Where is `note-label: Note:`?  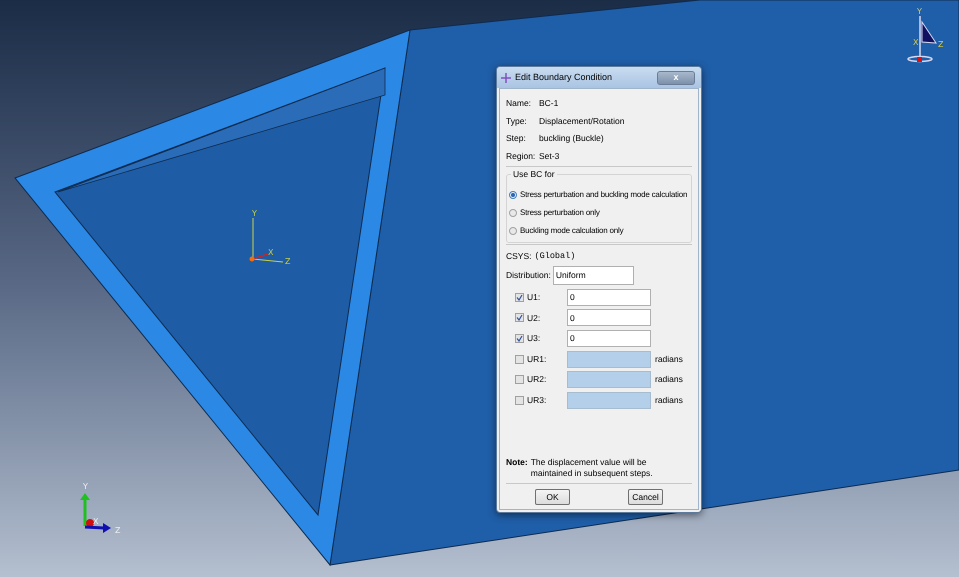 note-label: Note: is located at coordinates (517, 463).